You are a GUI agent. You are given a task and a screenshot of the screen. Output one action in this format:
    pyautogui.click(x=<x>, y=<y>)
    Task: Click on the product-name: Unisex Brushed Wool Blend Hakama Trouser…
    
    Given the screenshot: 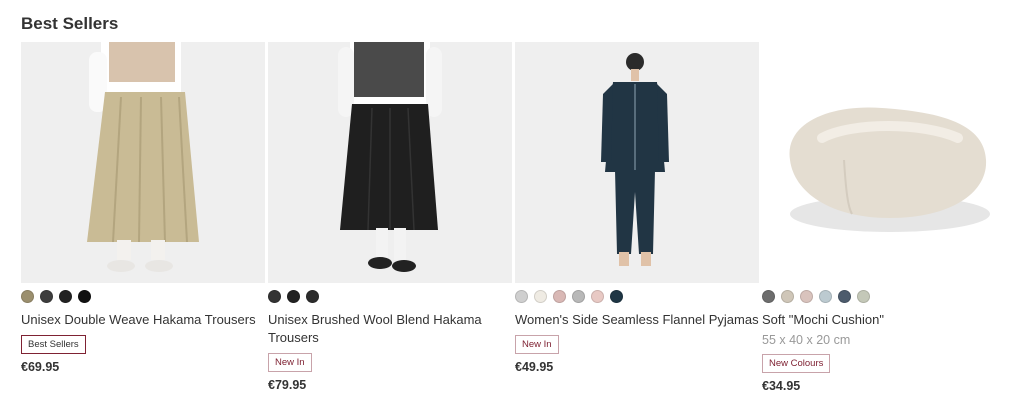 What is the action you would take?
    pyautogui.click(x=390, y=329)
    